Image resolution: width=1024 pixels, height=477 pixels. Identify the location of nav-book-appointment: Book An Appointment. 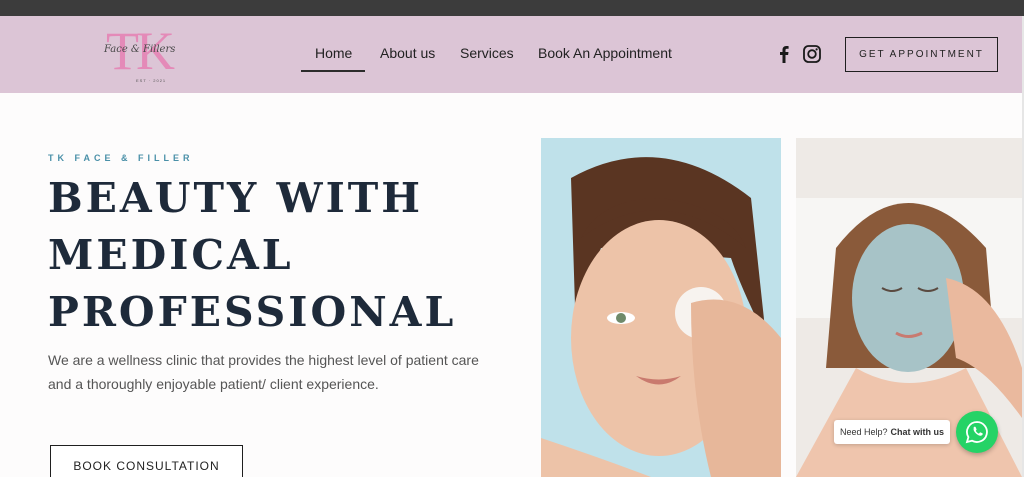
(605, 53).